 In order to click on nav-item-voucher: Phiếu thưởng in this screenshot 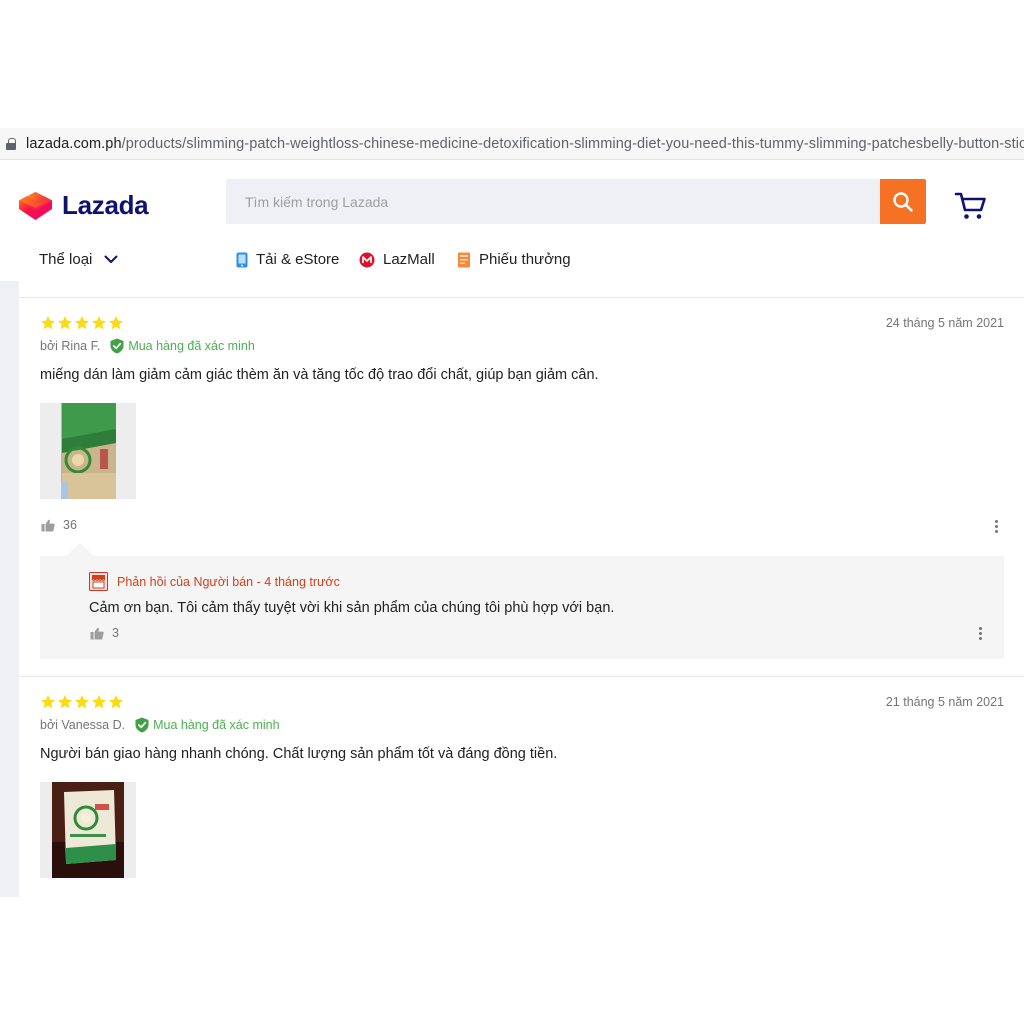, I will do `click(514, 259)`.